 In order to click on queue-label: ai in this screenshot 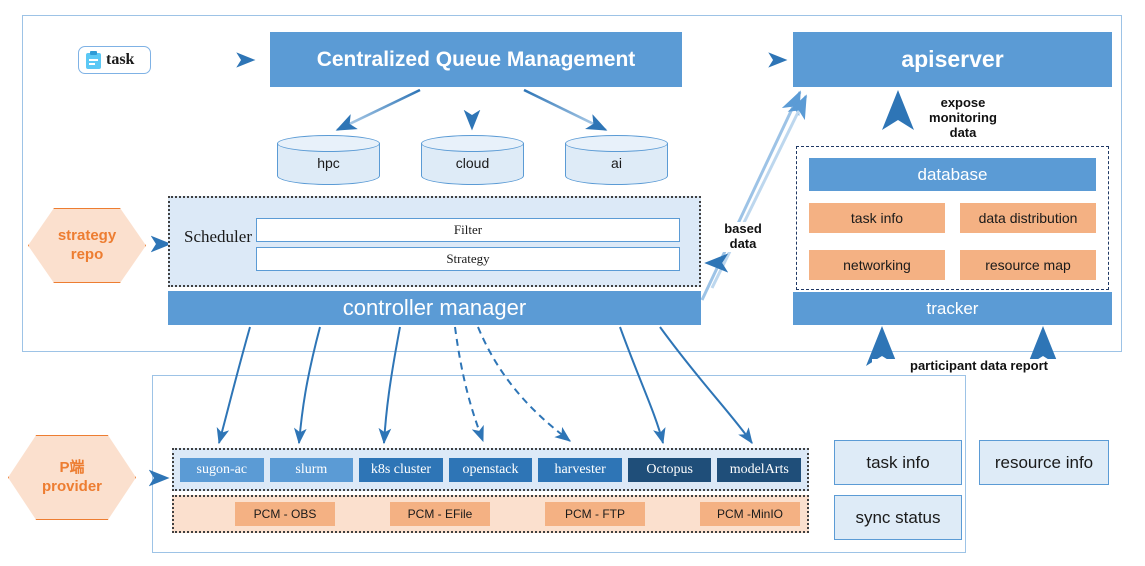, I will do `click(616, 163)`.